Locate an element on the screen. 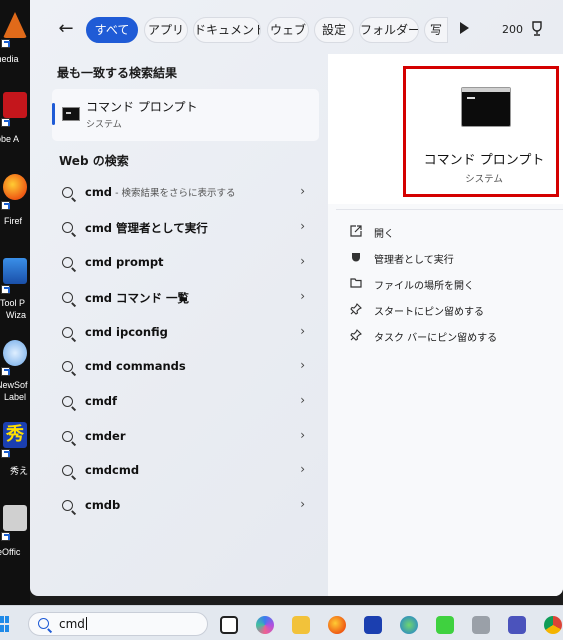 The image size is (563, 640). web-result-query: cmd is located at coordinates (99, 192).